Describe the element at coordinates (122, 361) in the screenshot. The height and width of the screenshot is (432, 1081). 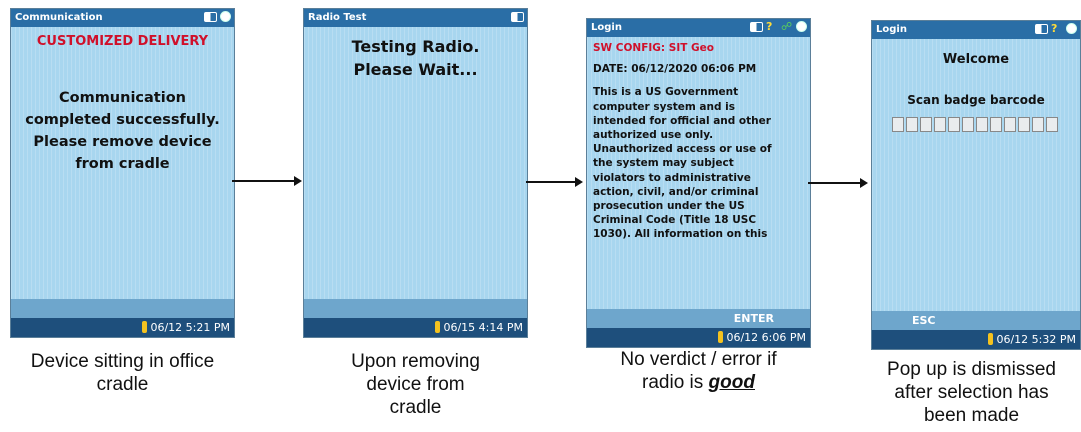
I see `caption-line: Device sitting in office` at that location.